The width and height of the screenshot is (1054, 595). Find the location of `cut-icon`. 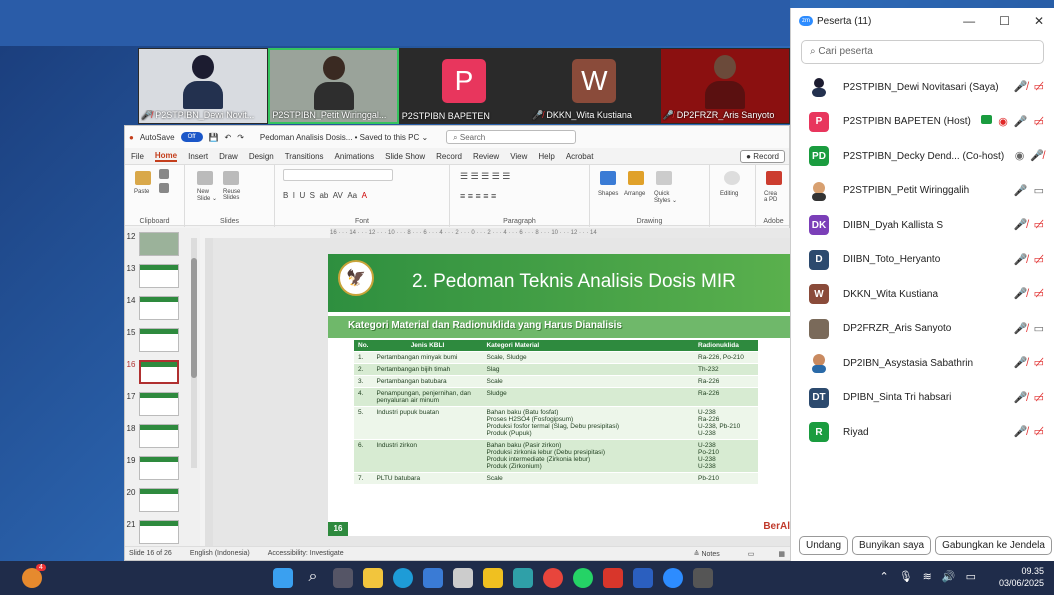

cut-icon is located at coordinates (164, 174).